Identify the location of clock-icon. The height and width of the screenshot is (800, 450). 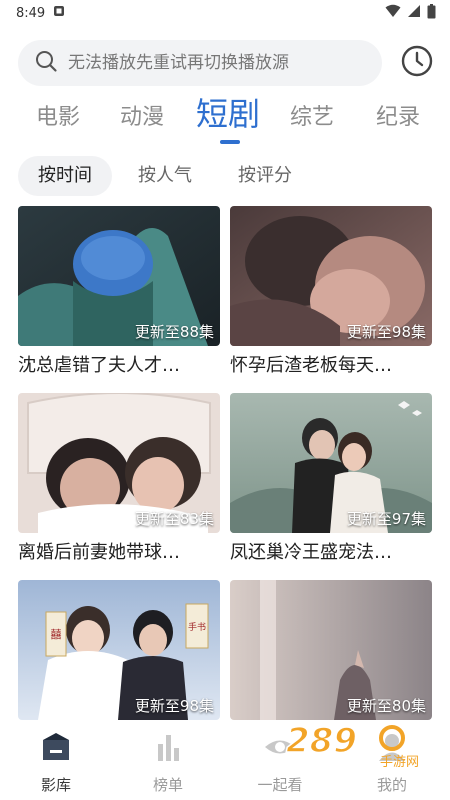
(417, 63).